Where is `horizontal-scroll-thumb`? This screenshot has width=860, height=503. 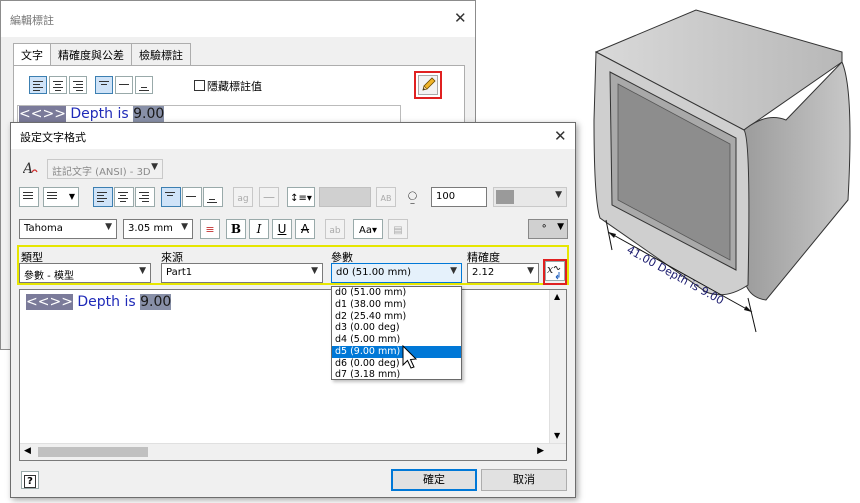 horizontal-scroll-thumb is located at coordinates (93, 452).